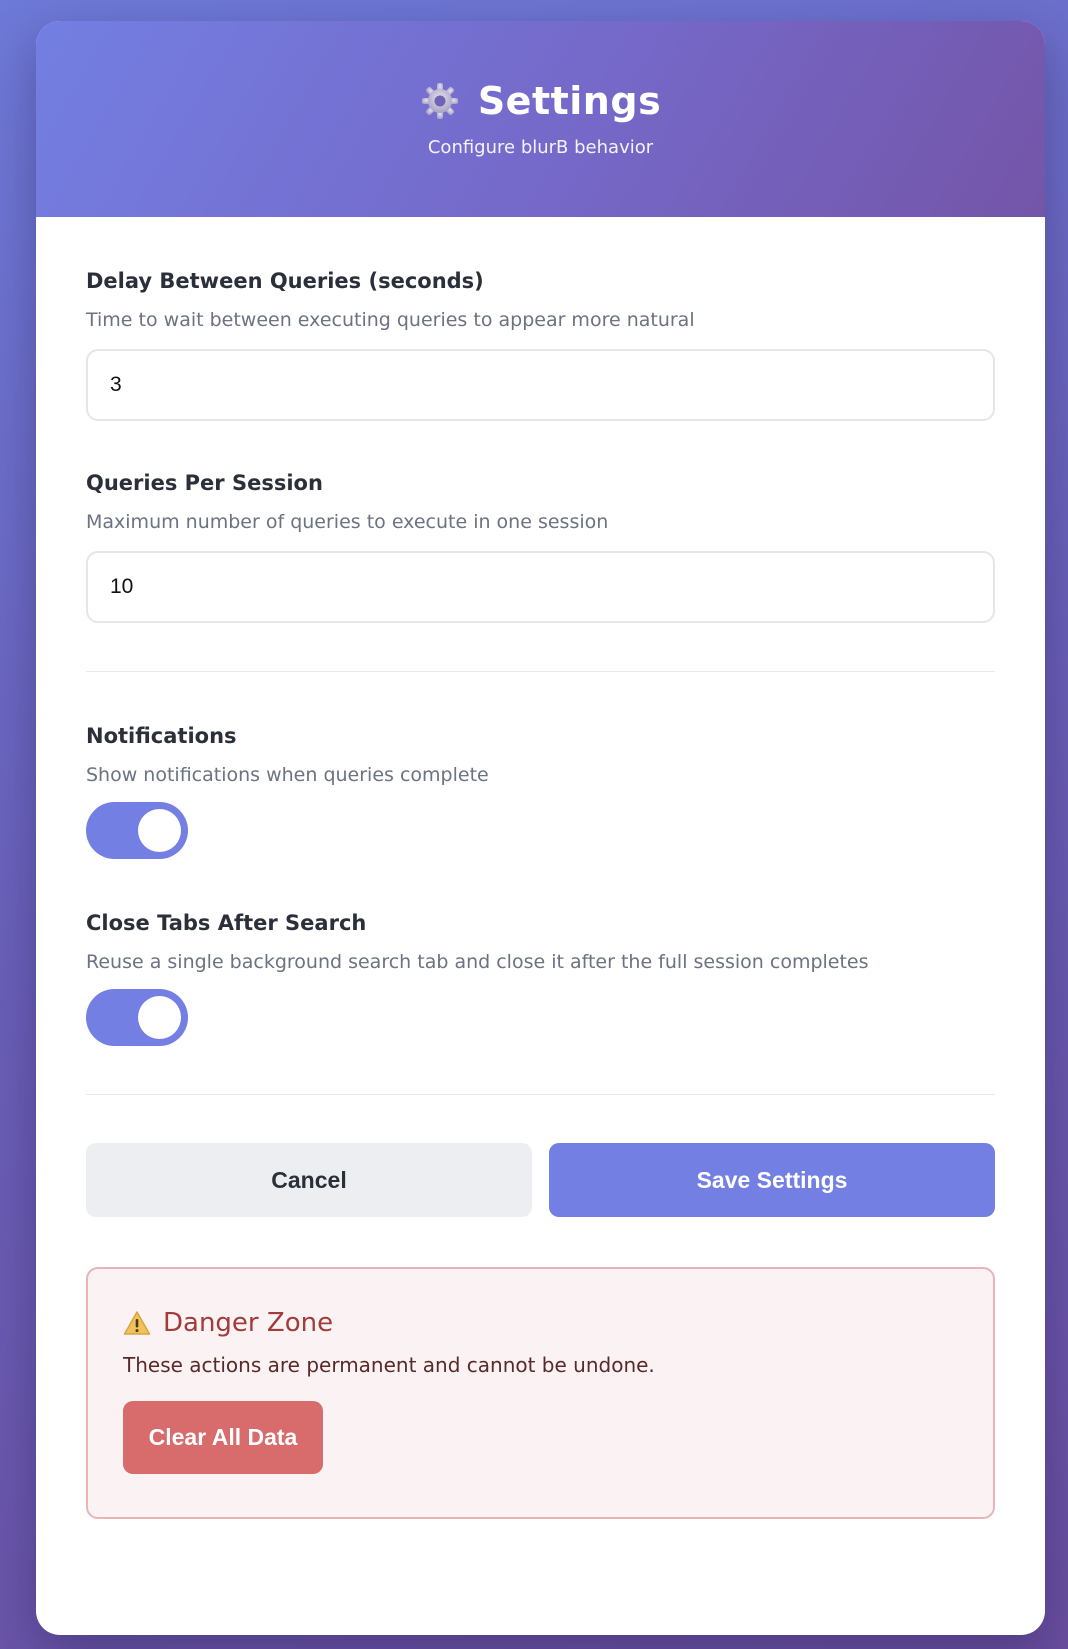 The height and width of the screenshot is (1649, 1068). What do you see at coordinates (540, 147) in the screenshot?
I see `page-subtitle: Configure blurB behavior` at bounding box center [540, 147].